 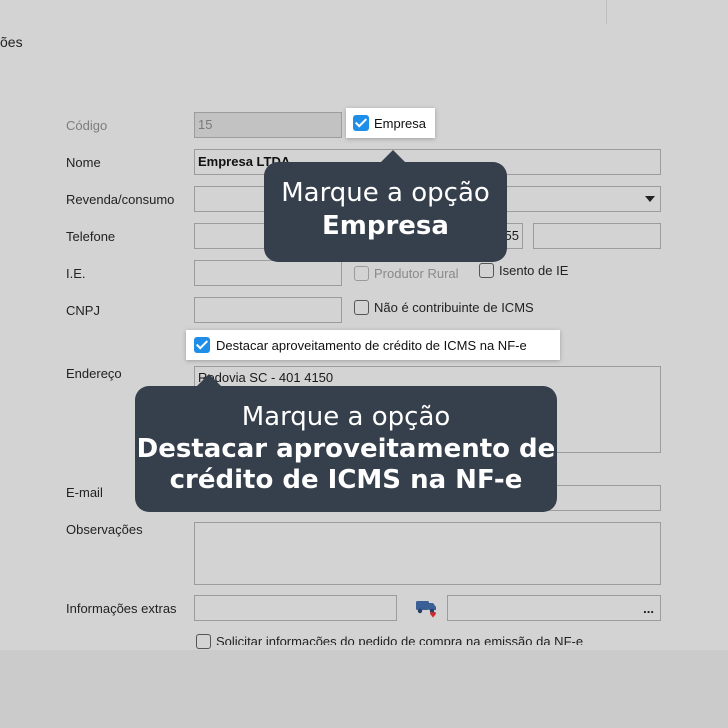 What do you see at coordinates (361, 123) in the screenshot?
I see `empresa-checkbox` at bounding box center [361, 123].